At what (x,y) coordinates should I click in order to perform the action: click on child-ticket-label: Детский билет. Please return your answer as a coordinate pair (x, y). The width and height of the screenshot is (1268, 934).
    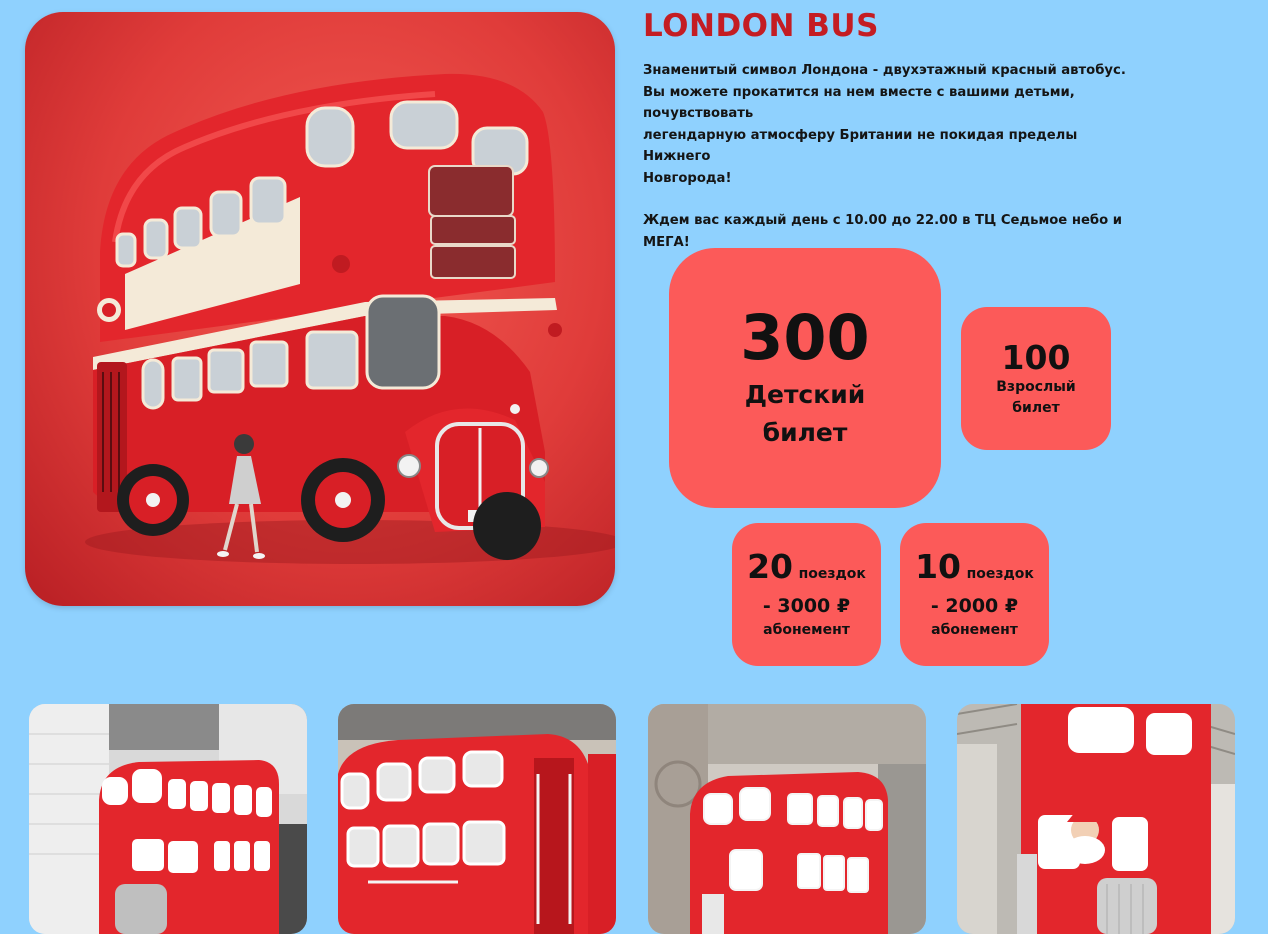
    Looking at the image, I should click on (805, 414).